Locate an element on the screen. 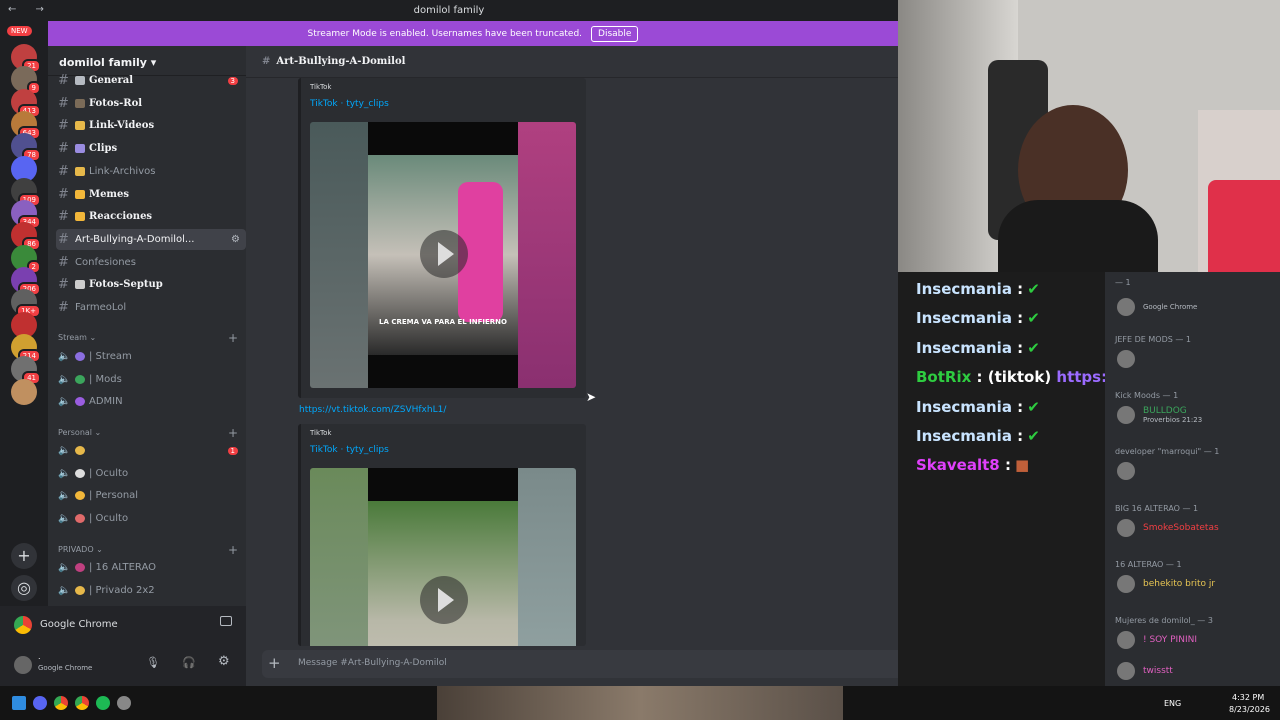 The image size is (1280, 720). channel-name: Reacciones is located at coordinates (121, 217).